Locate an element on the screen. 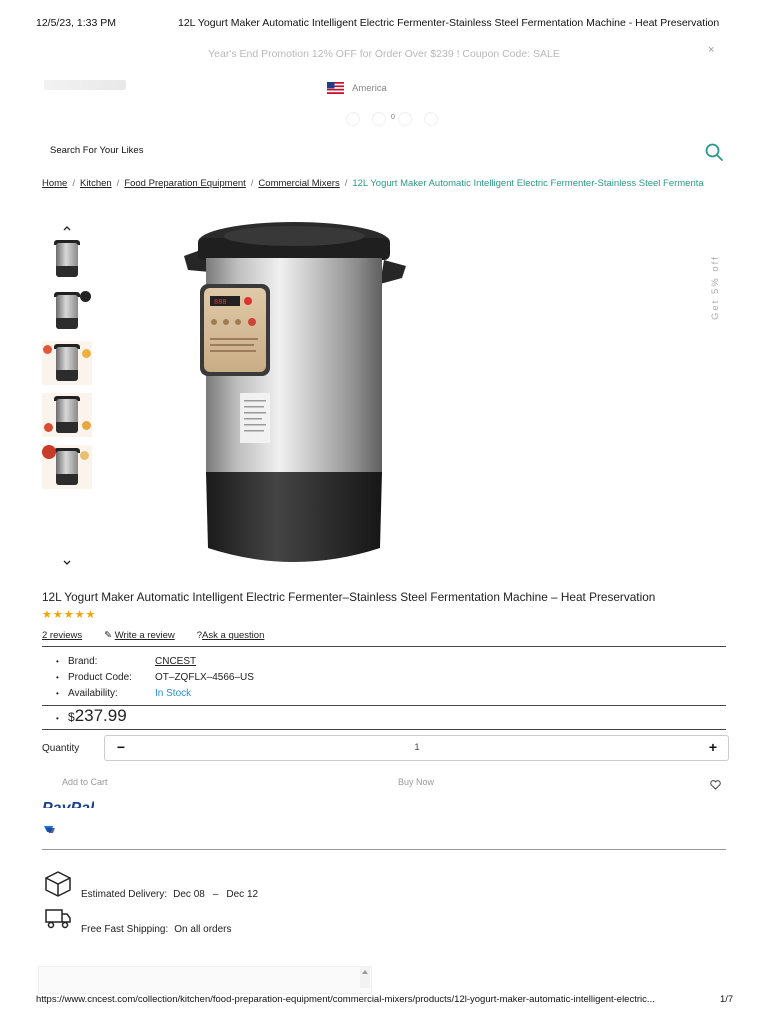 The image size is (768, 1024). buy-now-button: Buy Now is located at coordinates (416, 782).